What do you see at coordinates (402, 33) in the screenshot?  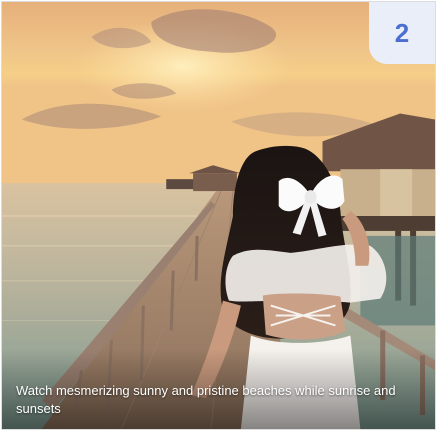 I see `slide-number-badge: 2` at bounding box center [402, 33].